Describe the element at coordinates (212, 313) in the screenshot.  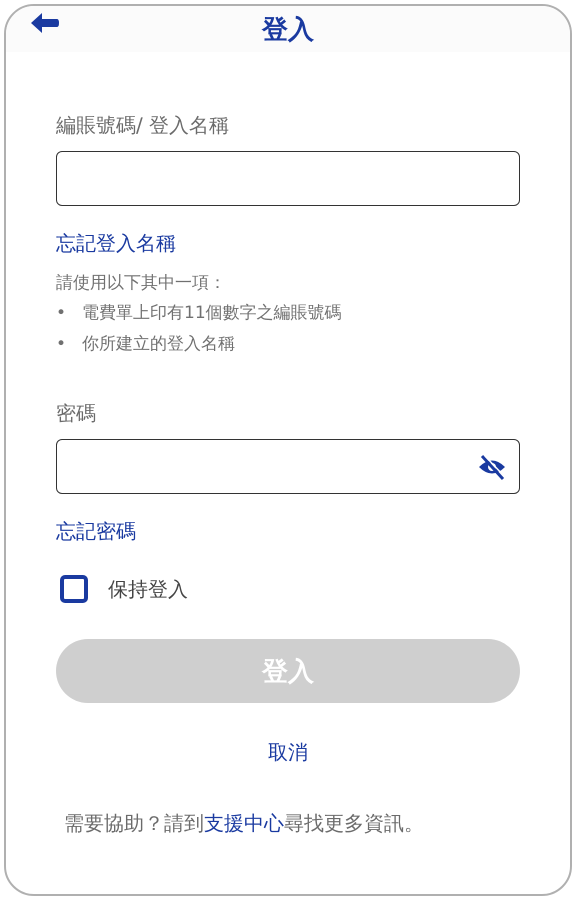
I see `hint-list-item: 電費單上印有11個數字之編賬號碼` at that location.